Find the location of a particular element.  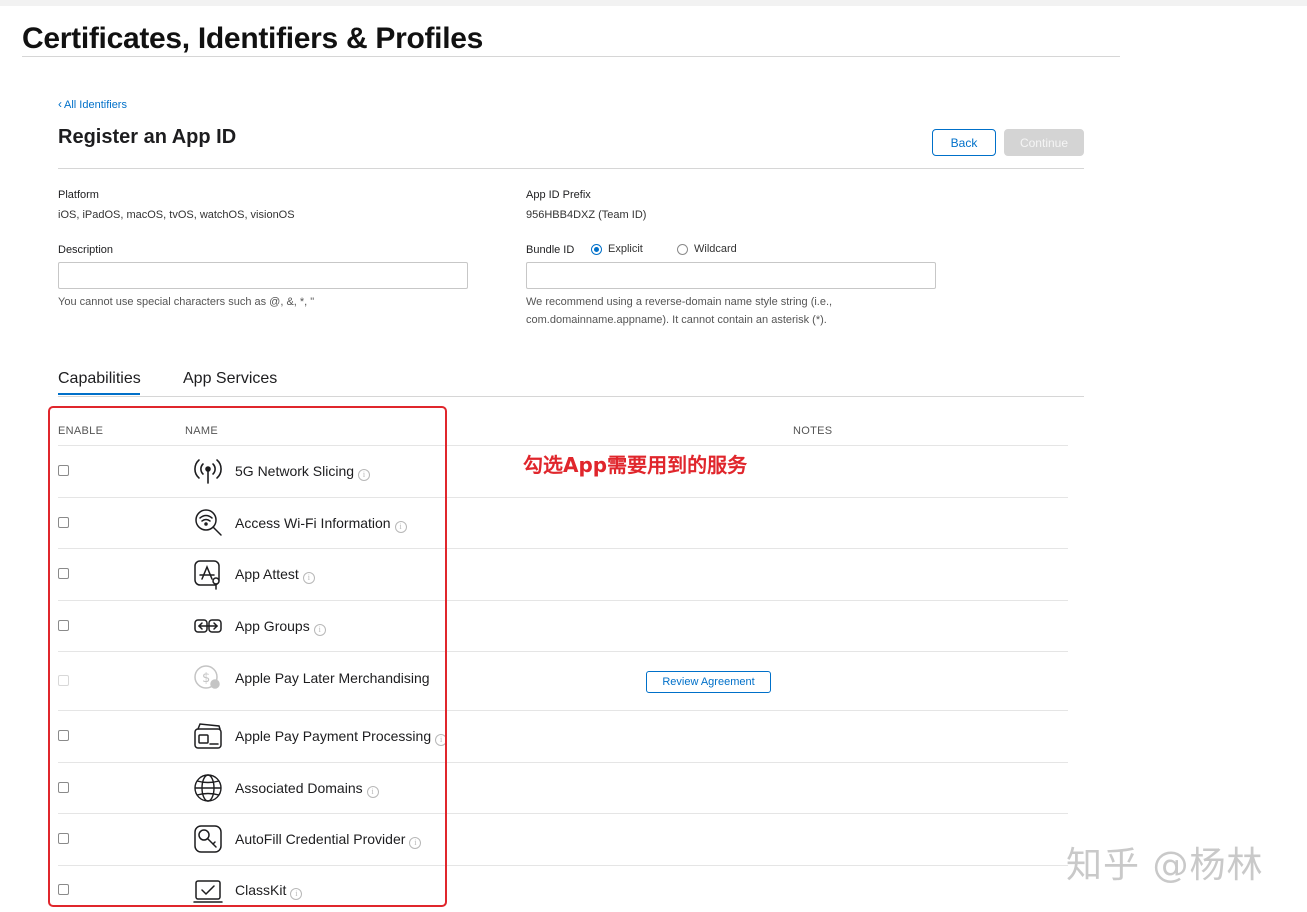

table-row: Associated Domains i is located at coordinates (563, 787).